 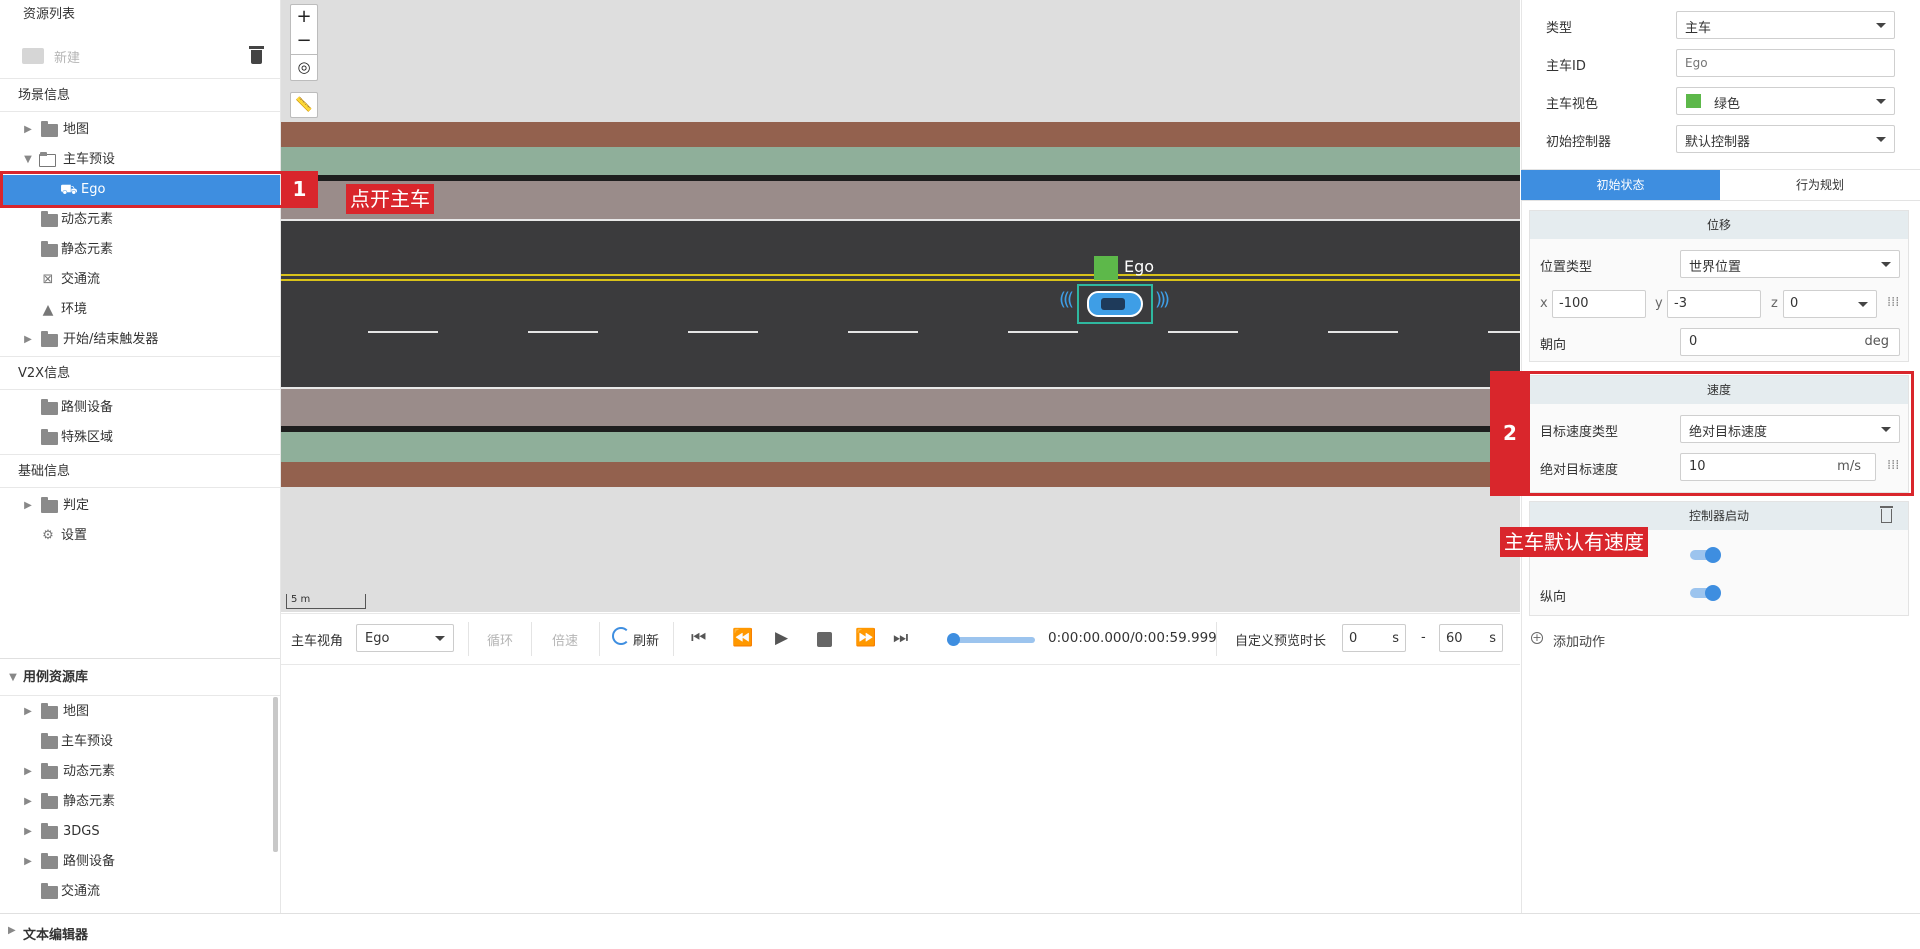 I want to click on stop-icon, so click(x=824, y=639).